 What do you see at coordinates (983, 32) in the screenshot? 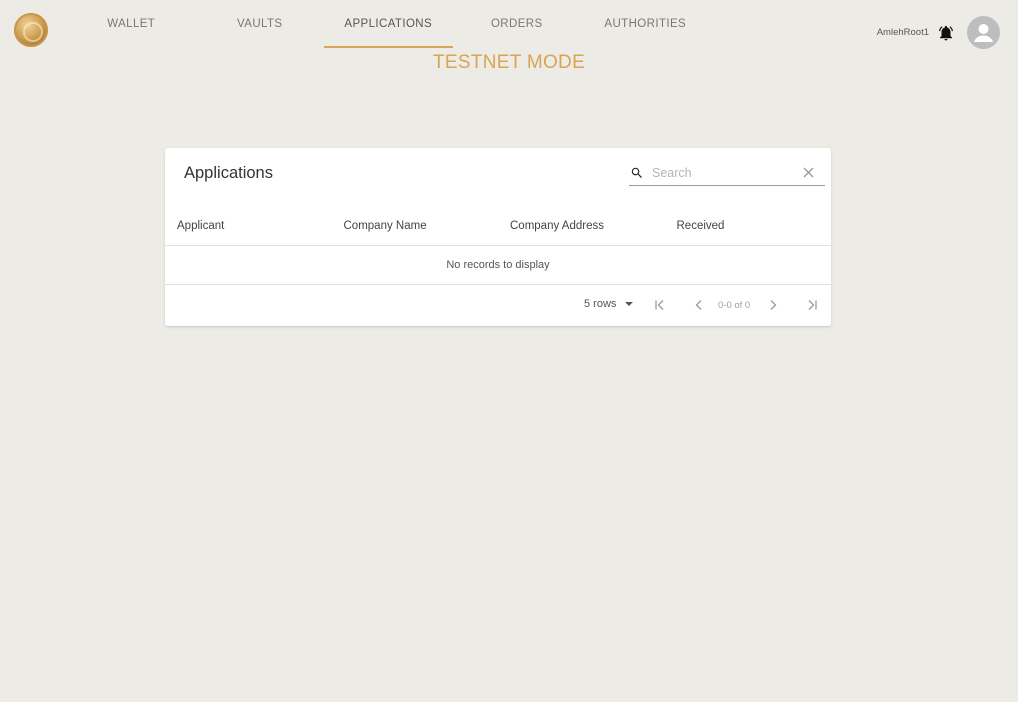
I see `avatar-icon` at bounding box center [983, 32].